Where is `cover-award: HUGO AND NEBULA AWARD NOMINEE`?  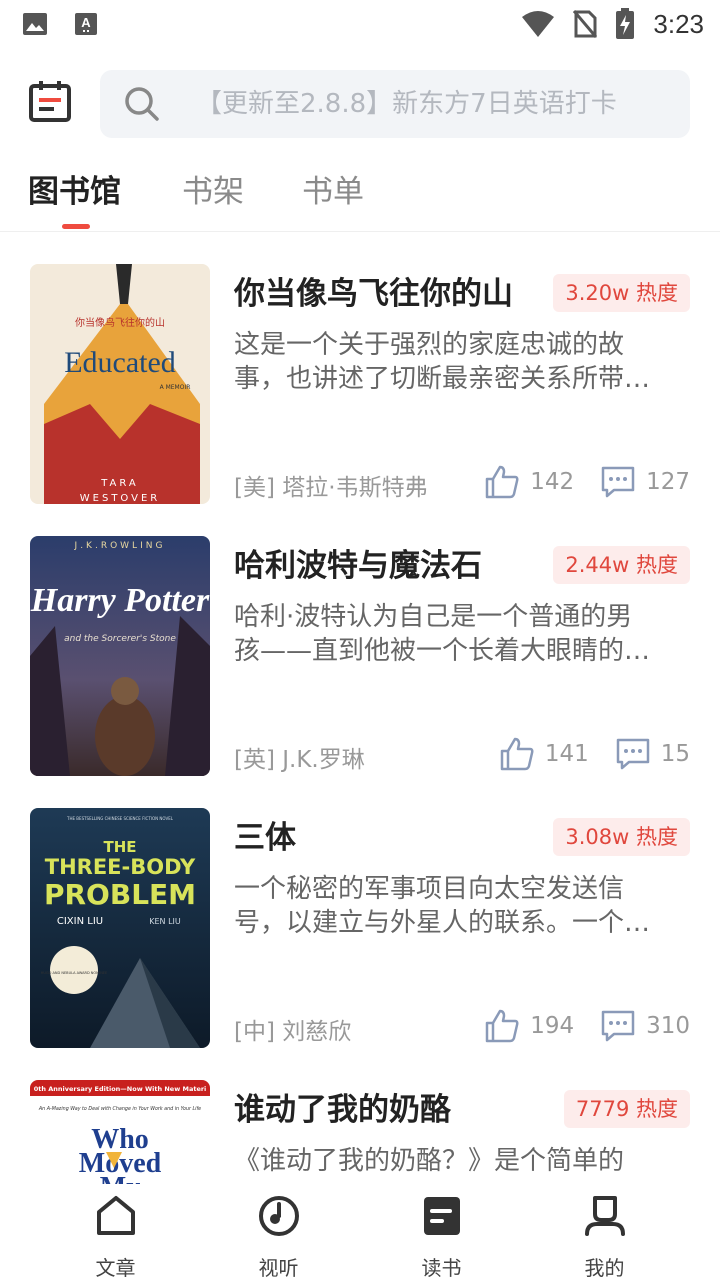 cover-award: HUGO AND NEBULA AWARD NOMINEE is located at coordinates (74, 973).